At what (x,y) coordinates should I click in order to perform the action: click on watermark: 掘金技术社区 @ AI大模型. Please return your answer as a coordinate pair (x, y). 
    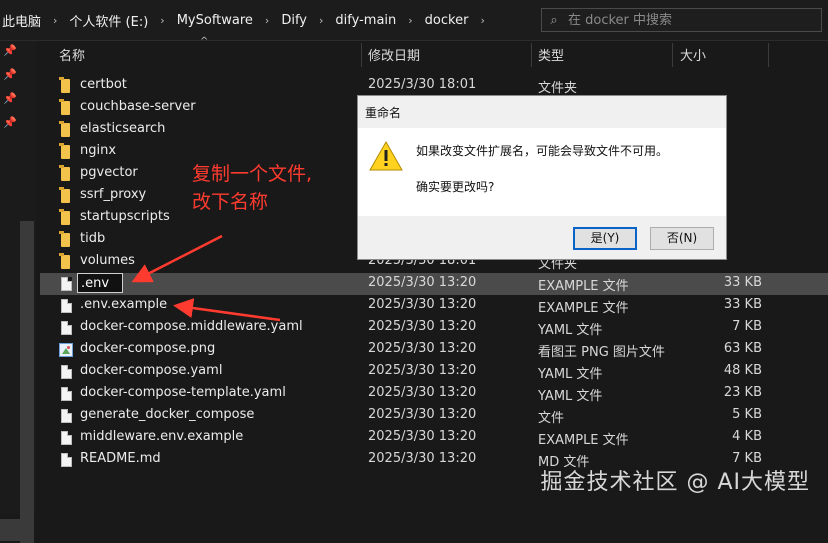
    Looking at the image, I should click on (675, 482).